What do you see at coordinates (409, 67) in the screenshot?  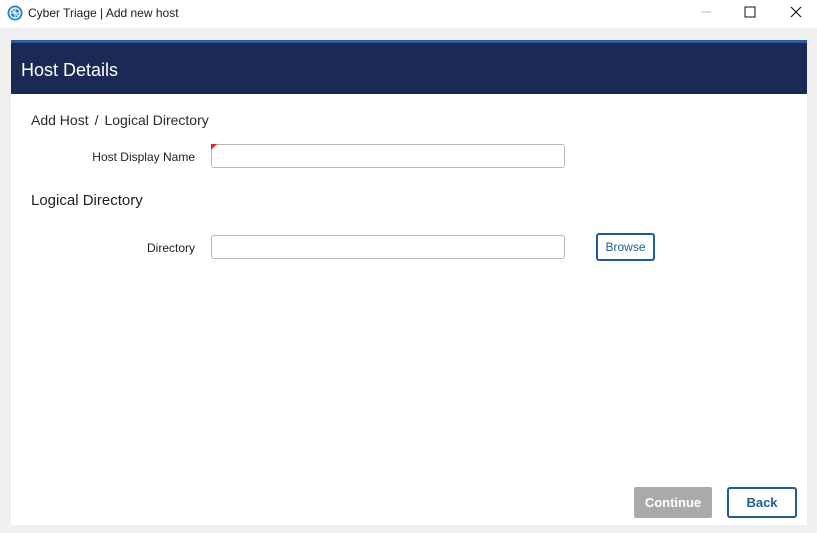 I see `header-bar: Host Details` at bounding box center [409, 67].